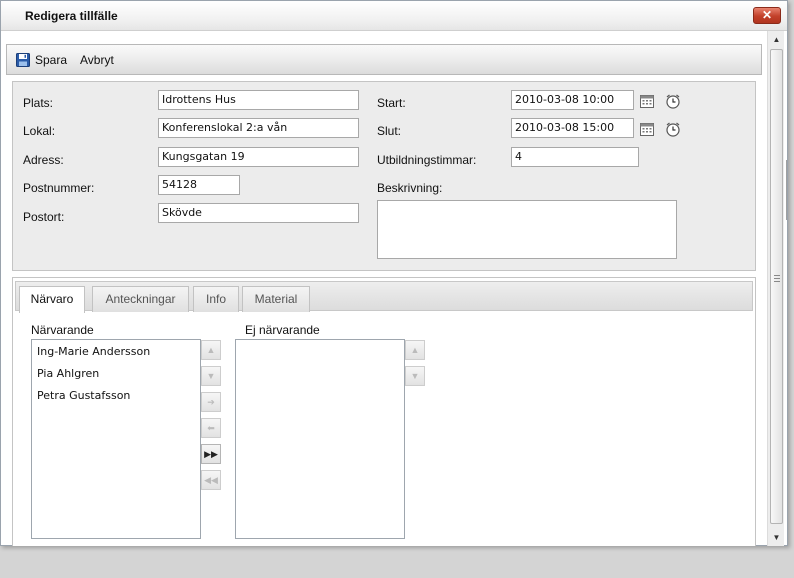  Describe the element at coordinates (258, 128) in the screenshot. I see `room-input: Konferenslokal 2:a vån` at that location.